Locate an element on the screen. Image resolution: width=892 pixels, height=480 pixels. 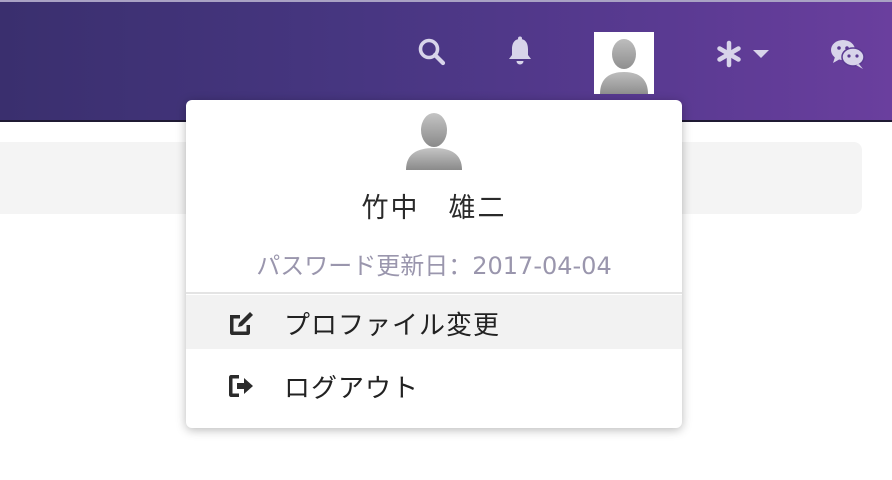
user-avatar-button is located at coordinates (624, 63).